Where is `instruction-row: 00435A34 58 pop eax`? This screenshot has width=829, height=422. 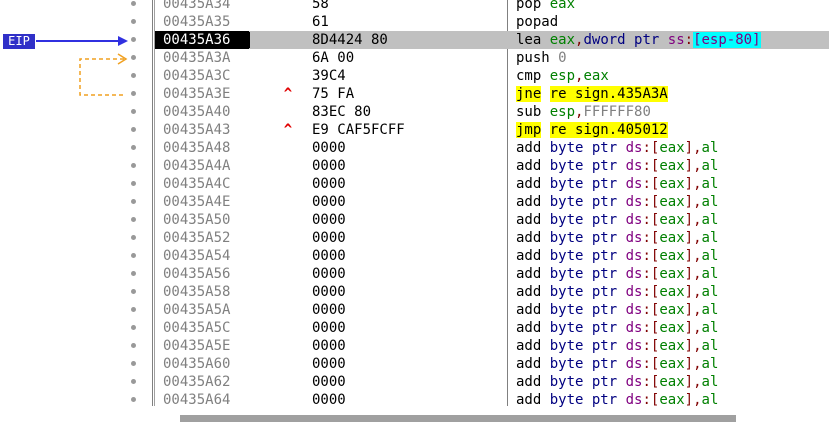 instruction-row: 00435A34 58 pop eax is located at coordinates (480, 6).